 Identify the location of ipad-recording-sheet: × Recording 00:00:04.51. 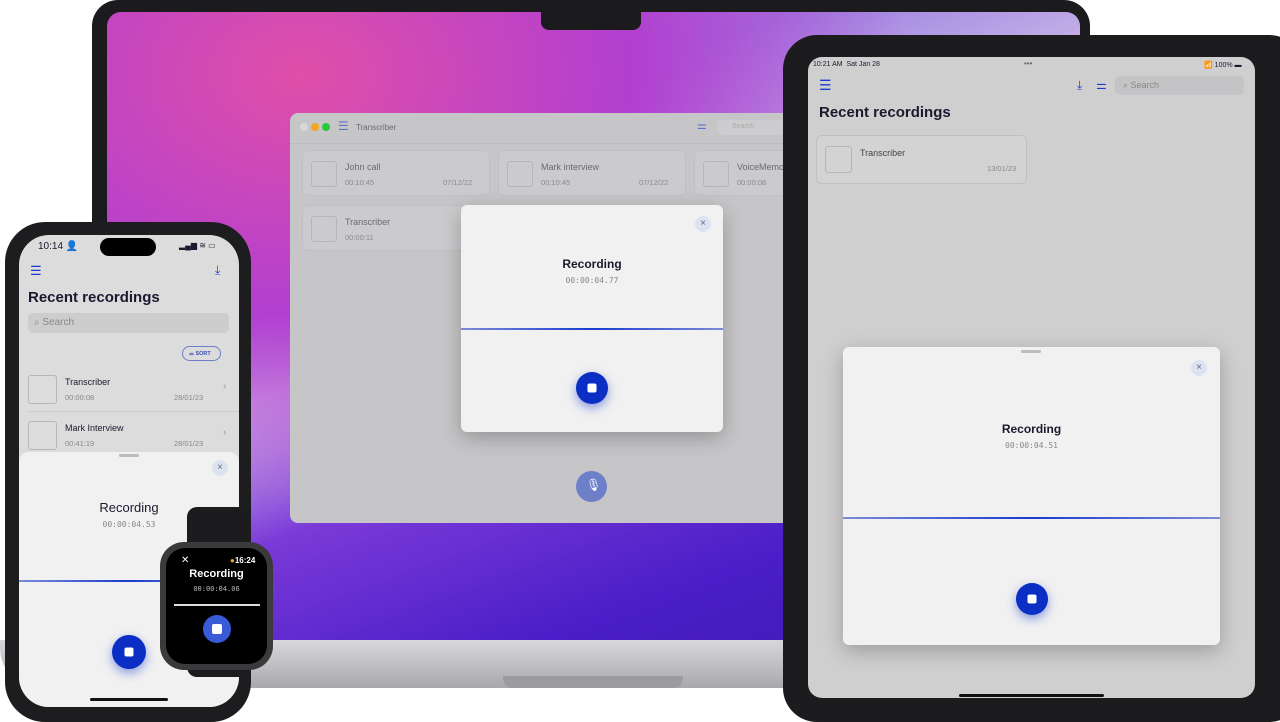
(1031, 496).